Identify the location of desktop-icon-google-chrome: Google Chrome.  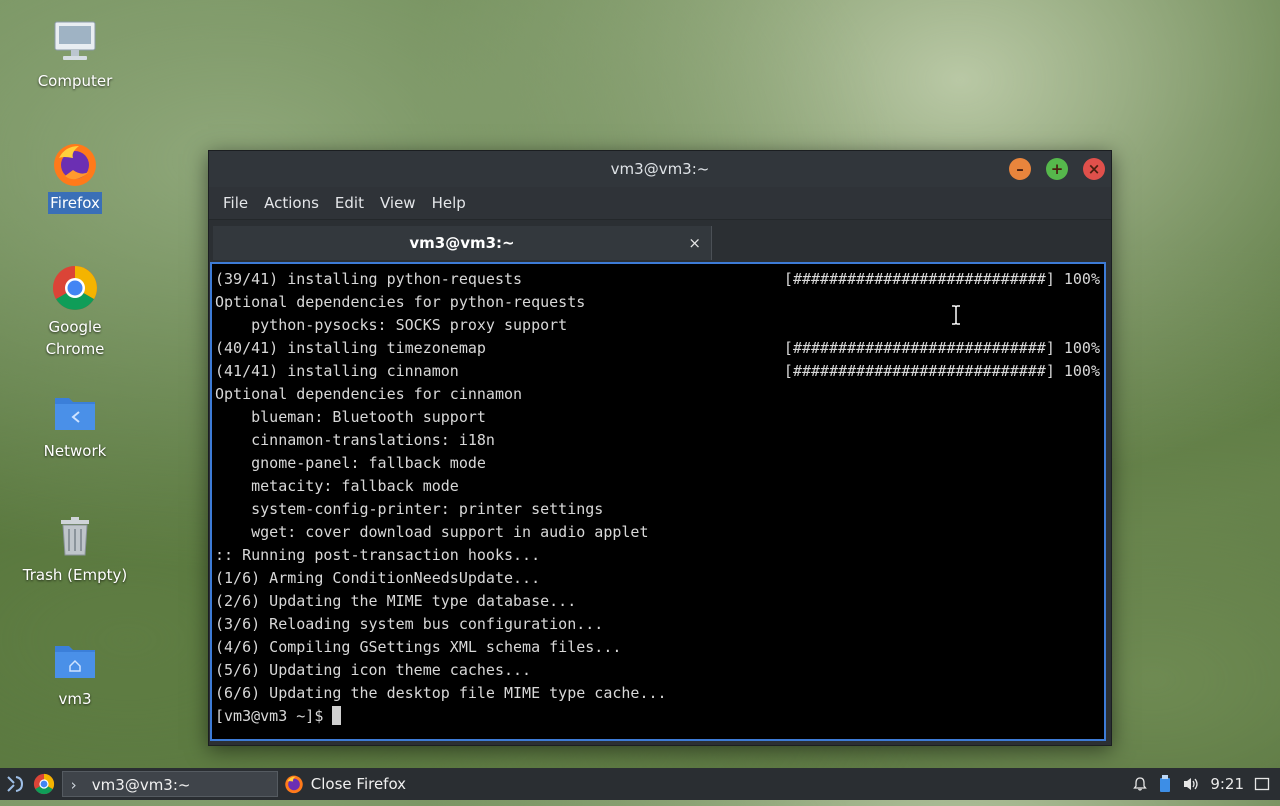
(75, 312).